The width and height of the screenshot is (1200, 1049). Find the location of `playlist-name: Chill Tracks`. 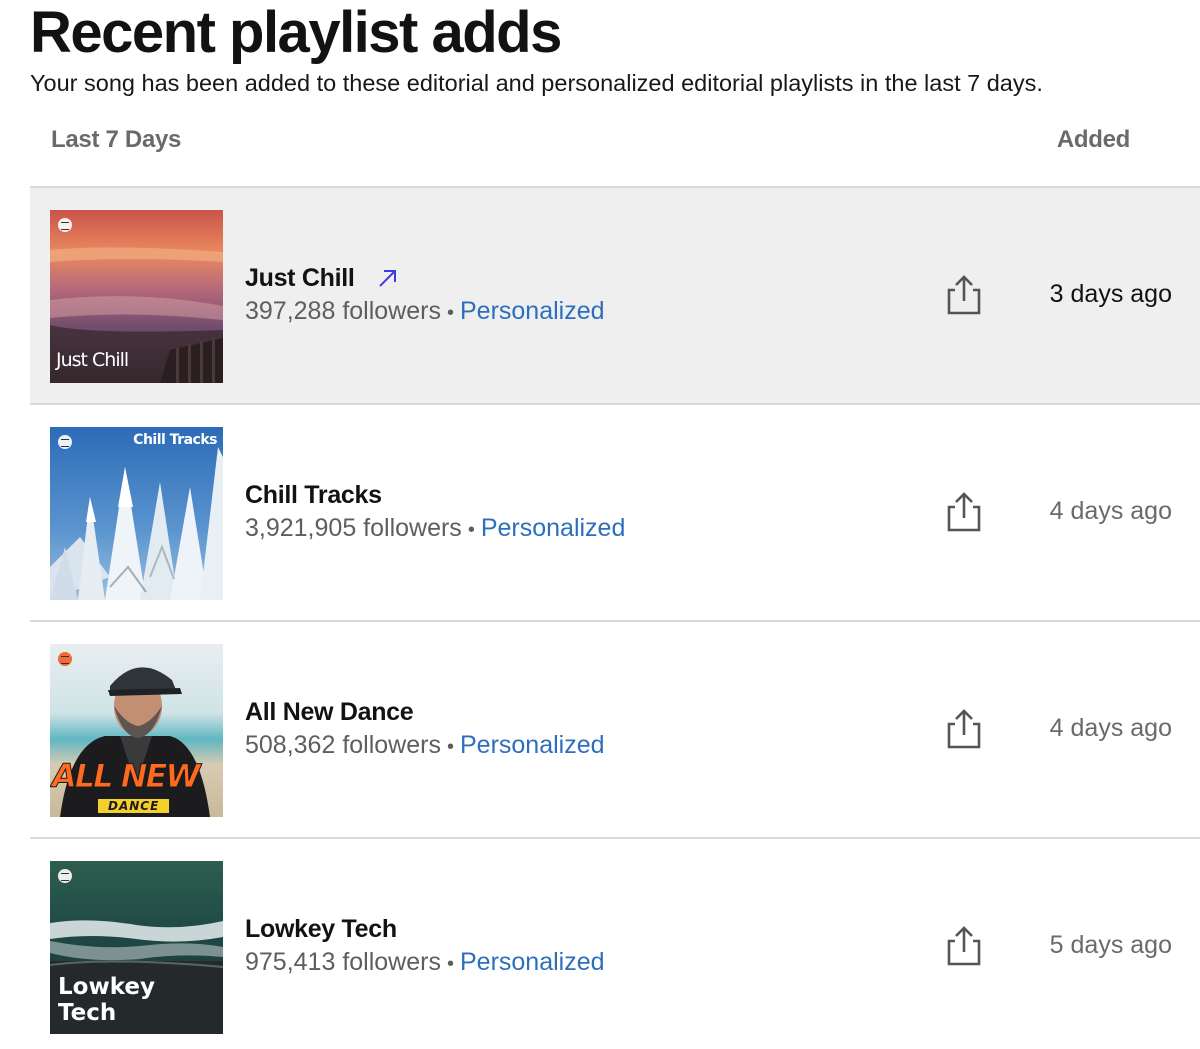

playlist-name: Chill Tracks is located at coordinates (313, 495).